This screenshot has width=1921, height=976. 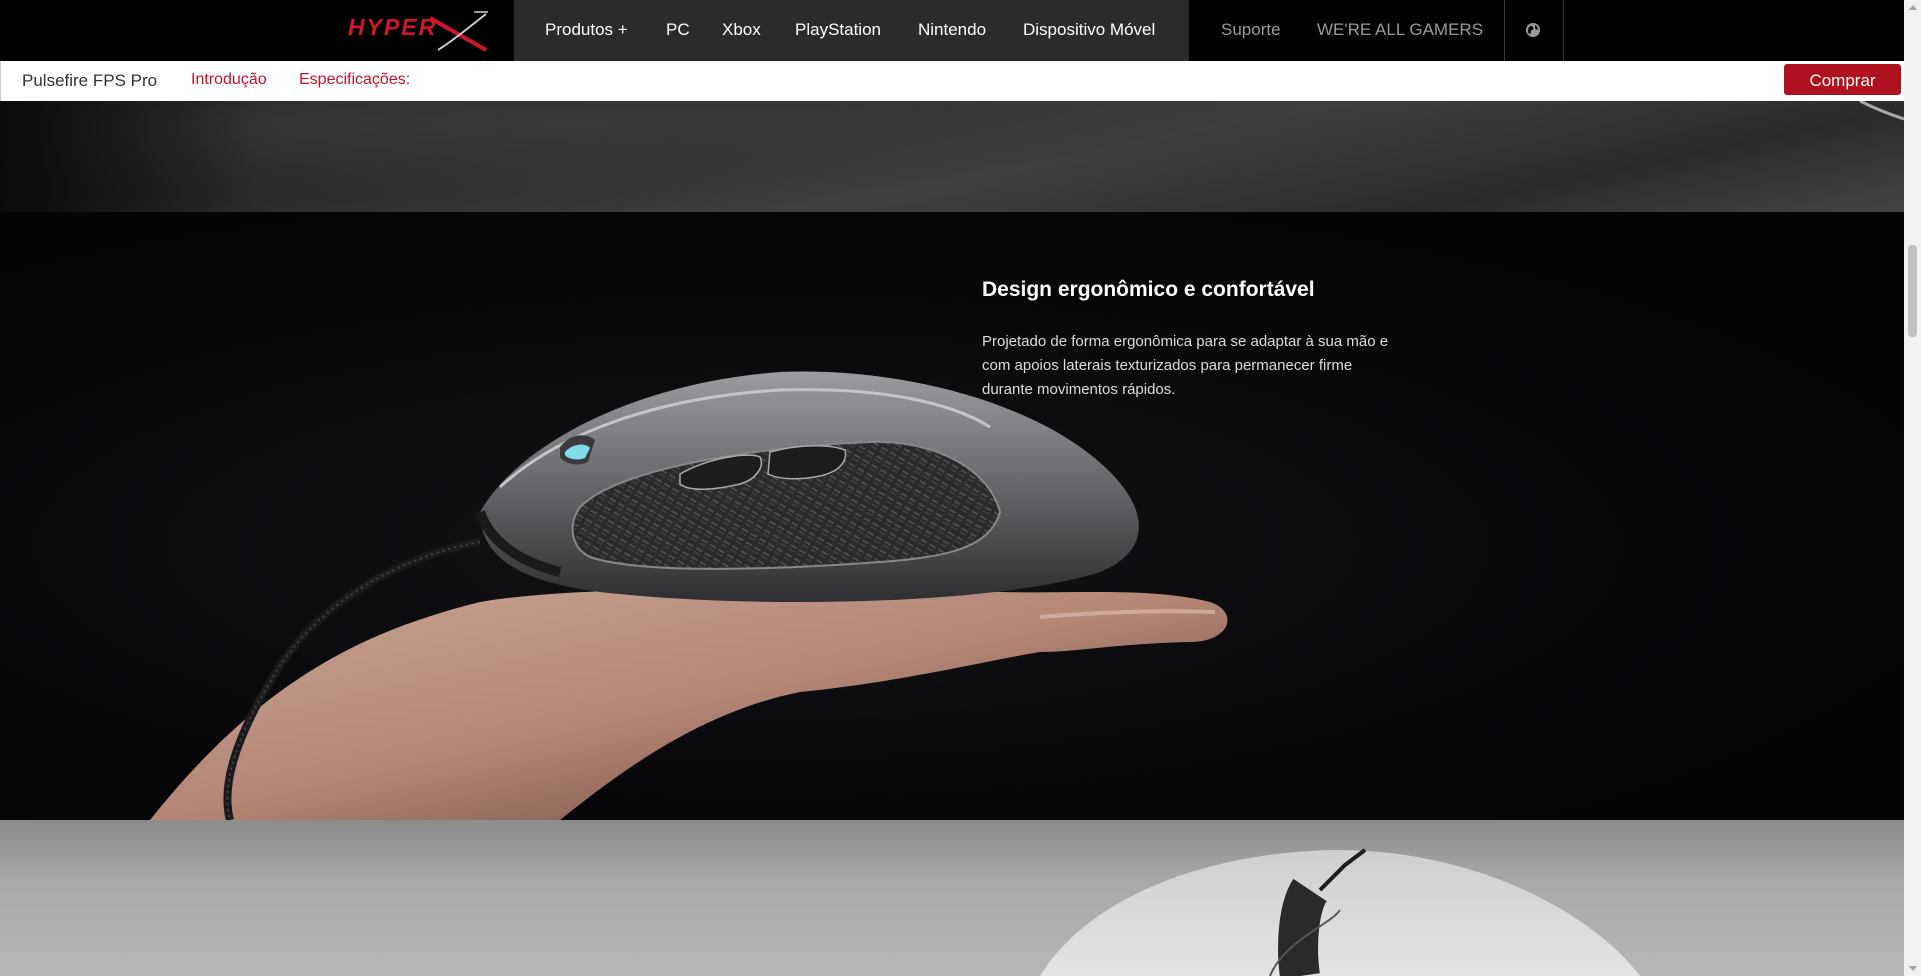 I want to click on feature-heading: Design ergonômico e confortável, so click(x=1148, y=290).